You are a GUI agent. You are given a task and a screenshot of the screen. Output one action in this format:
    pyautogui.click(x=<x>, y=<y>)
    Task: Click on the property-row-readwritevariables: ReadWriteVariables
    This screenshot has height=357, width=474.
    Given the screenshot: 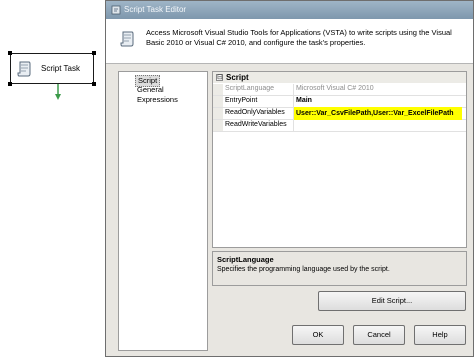 What is the action you would take?
    pyautogui.click(x=339, y=126)
    